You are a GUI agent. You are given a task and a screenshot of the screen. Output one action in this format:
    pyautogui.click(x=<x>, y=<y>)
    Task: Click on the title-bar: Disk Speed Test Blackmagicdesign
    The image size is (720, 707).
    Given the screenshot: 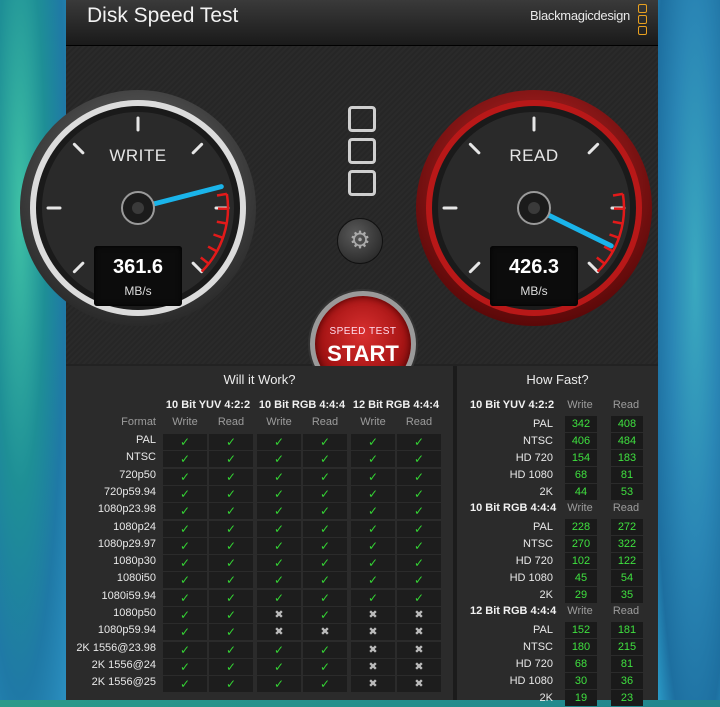 What is the action you would take?
    pyautogui.click(x=362, y=23)
    